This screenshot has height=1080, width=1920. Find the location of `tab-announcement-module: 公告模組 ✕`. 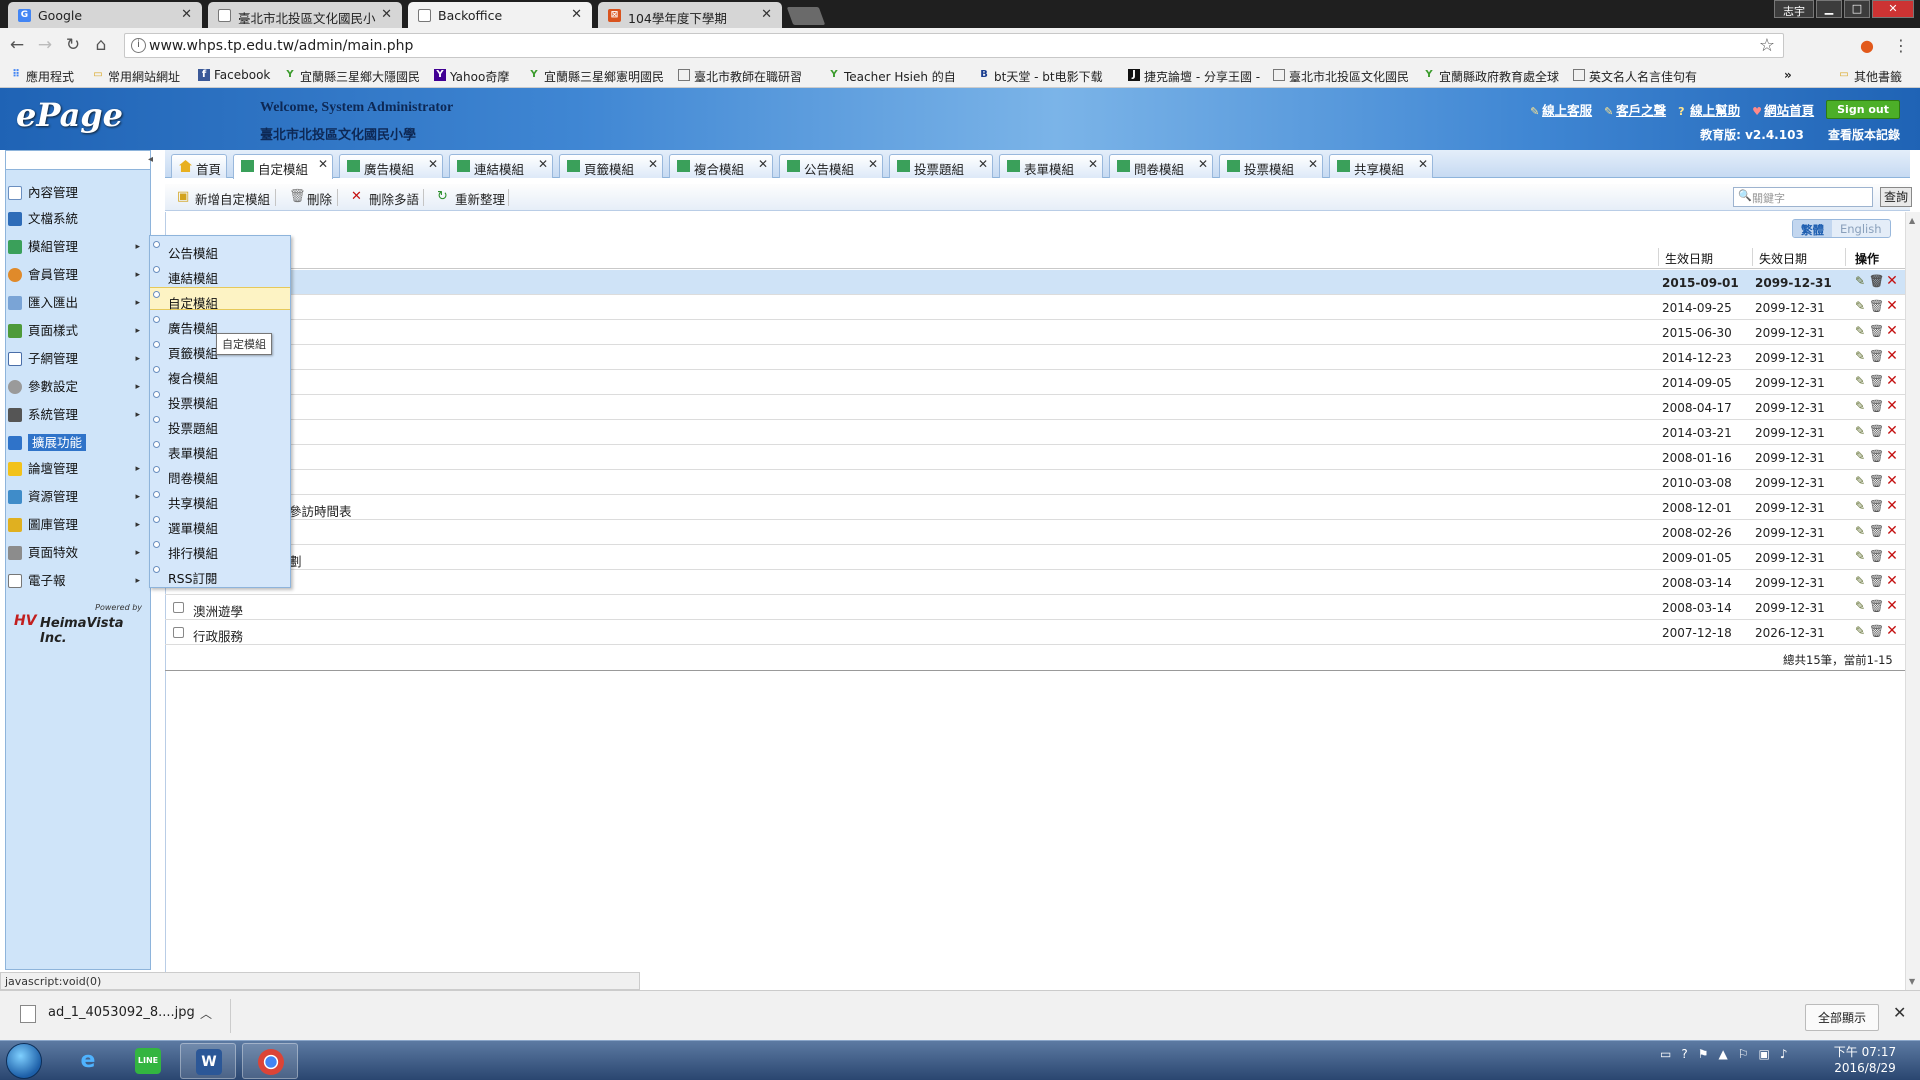

tab-announcement-module: 公告模組 ✕ is located at coordinates (831, 166).